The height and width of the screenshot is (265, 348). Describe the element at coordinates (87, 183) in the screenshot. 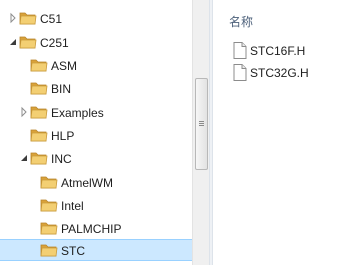

I see `tree-item-label: AtmelWM` at that location.